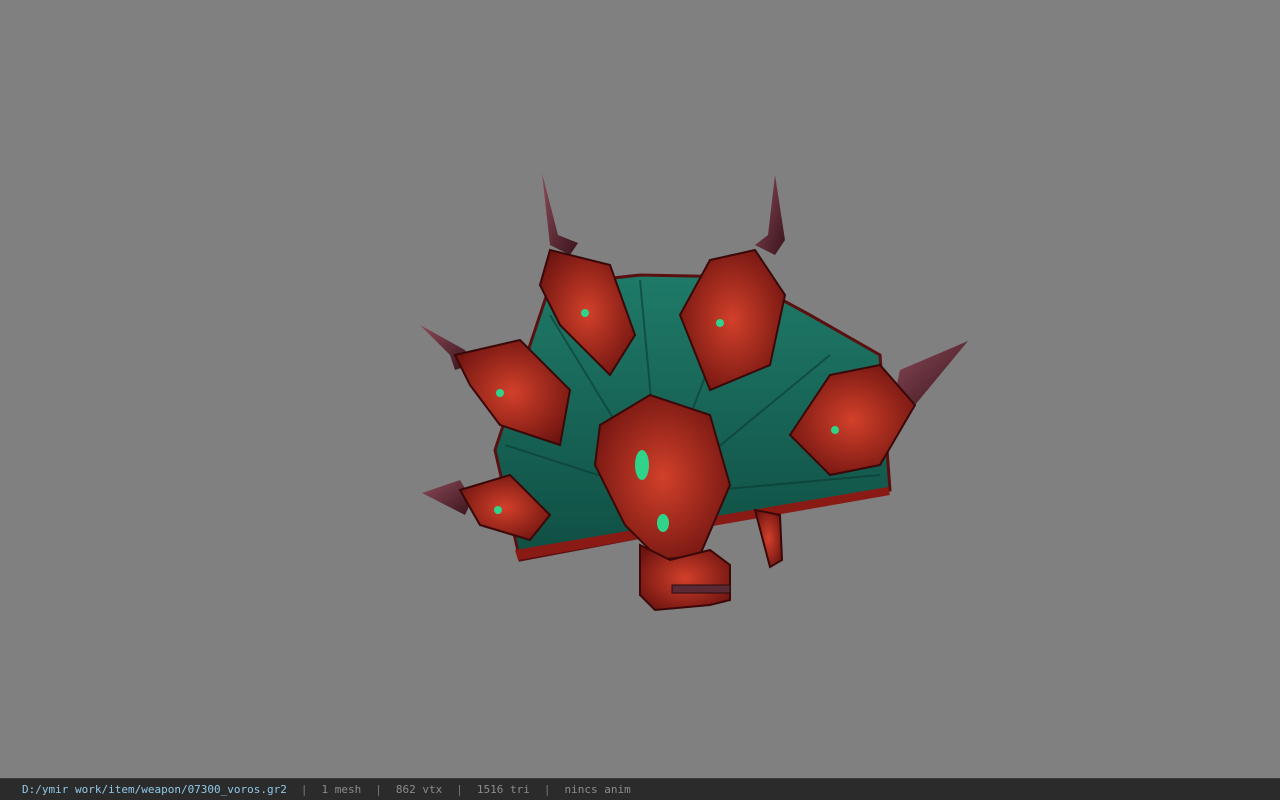 The image size is (1280, 800). What do you see at coordinates (154, 789) in the screenshot?
I see `file-path: D:/ymir work/item/weapon/07300_voros.gr2` at bounding box center [154, 789].